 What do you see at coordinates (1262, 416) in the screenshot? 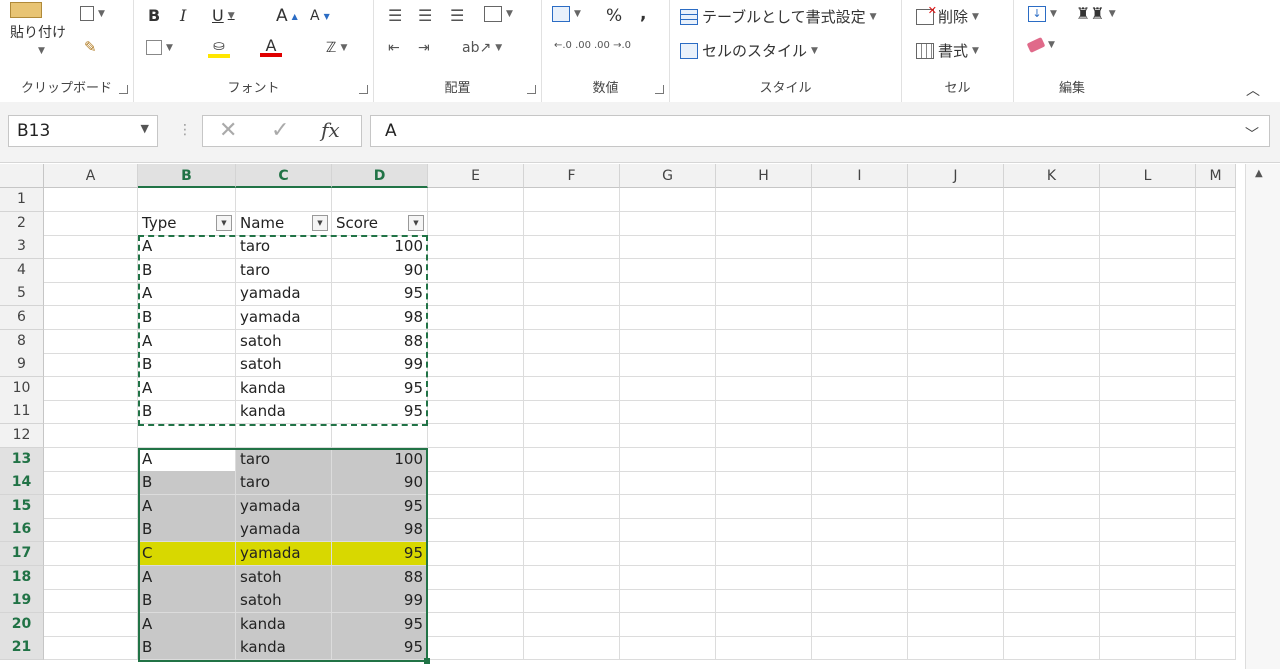
I see `vertical-scrollbar: ▲` at bounding box center [1262, 416].